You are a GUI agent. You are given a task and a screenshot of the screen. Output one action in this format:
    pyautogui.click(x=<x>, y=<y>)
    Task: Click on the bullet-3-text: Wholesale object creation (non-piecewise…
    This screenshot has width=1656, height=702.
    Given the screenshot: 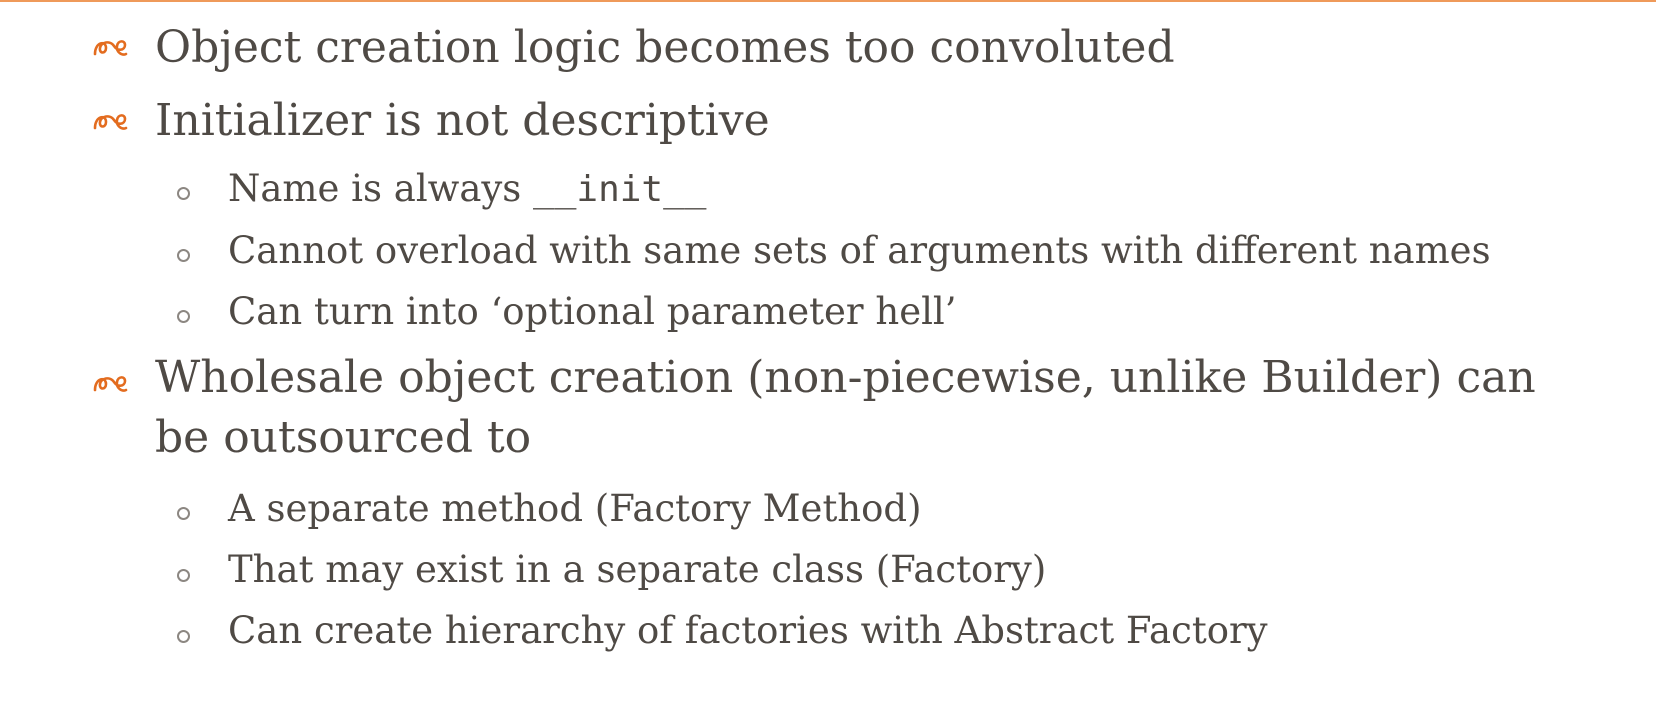 What is the action you would take?
    pyautogui.click(x=845, y=407)
    